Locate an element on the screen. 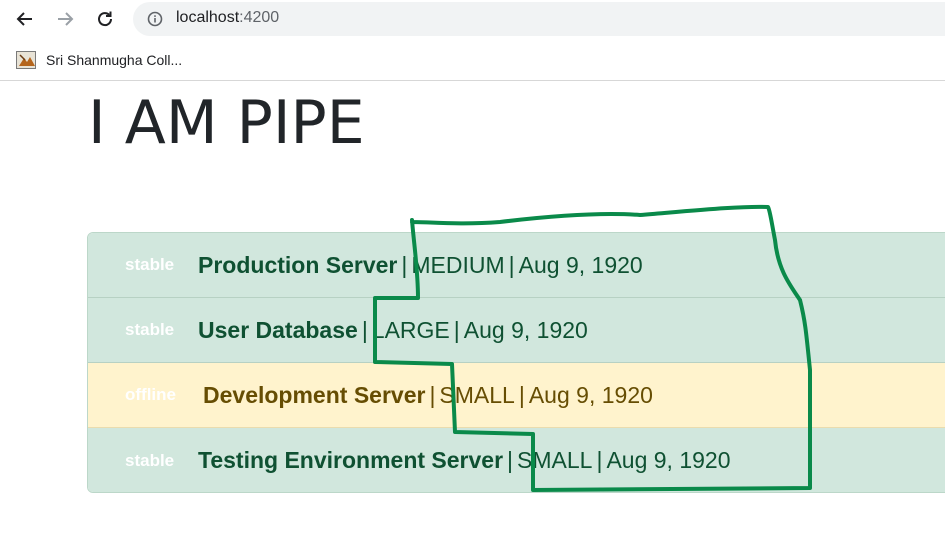 The image size is (945, 550). server-size: MEDIUM is located at coordinates (458, 264).